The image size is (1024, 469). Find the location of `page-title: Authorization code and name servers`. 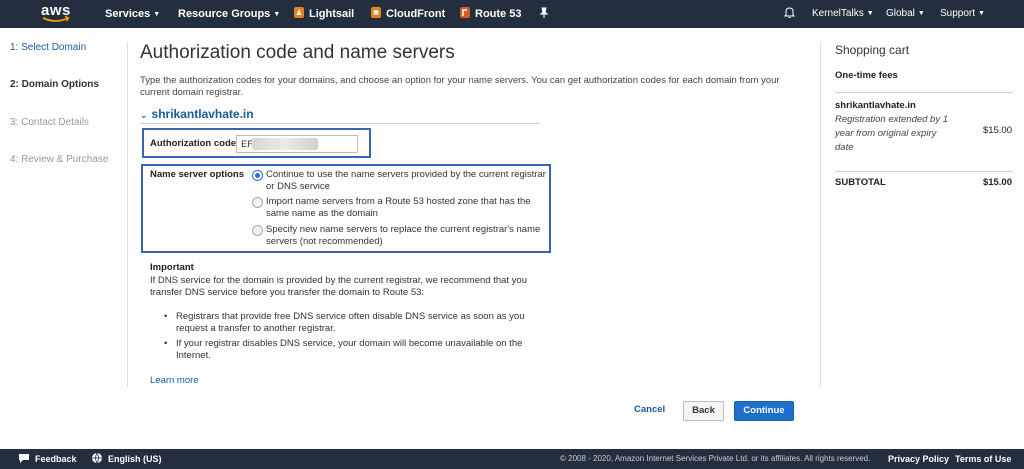

page-title: Authorization code and name servers is located at coordinates (297, 52).